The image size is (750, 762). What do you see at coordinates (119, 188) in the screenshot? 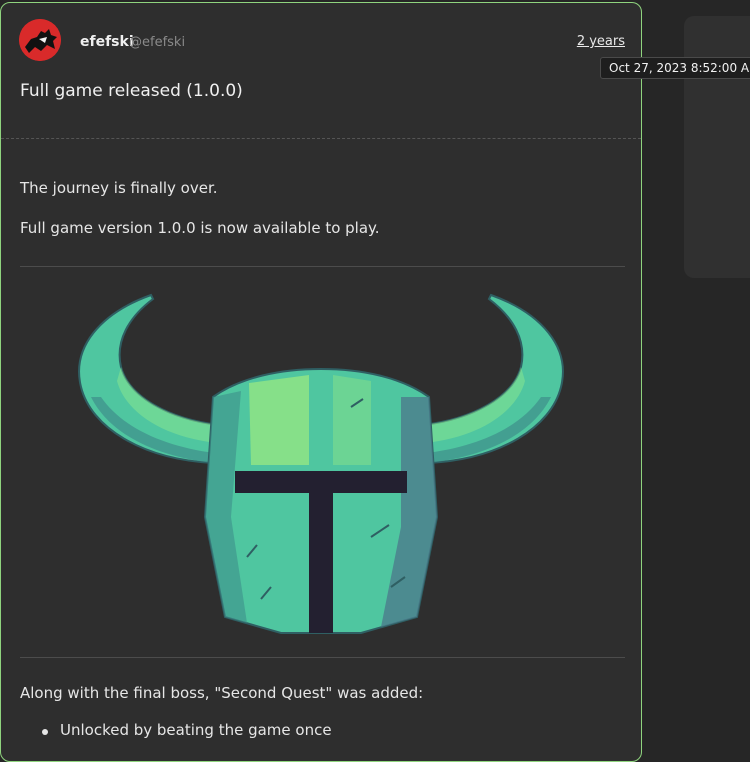
I see `post-paragraph: The journey is finally over.` at bounding box center [119, 188].